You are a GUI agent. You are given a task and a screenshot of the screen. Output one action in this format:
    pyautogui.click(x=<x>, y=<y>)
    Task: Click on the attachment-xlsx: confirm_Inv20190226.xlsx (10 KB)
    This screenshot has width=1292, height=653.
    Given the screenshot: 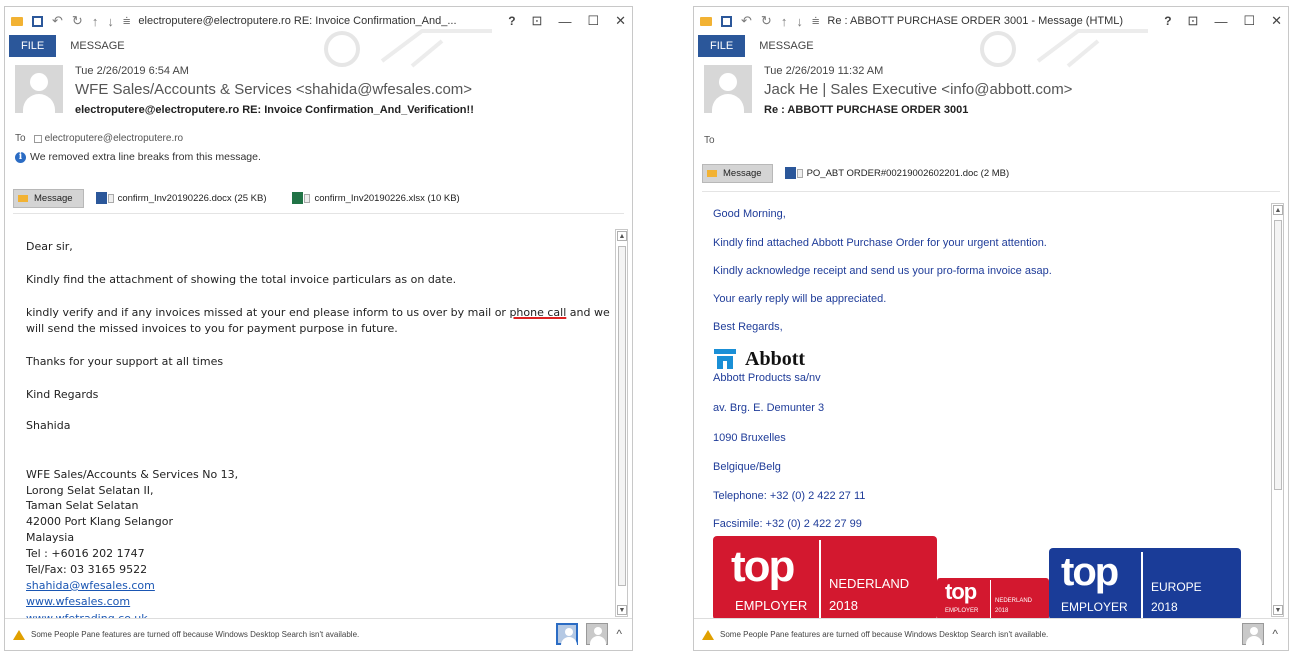 What is the action you would take?
    pyautogui.click(x=376, y=198)
    